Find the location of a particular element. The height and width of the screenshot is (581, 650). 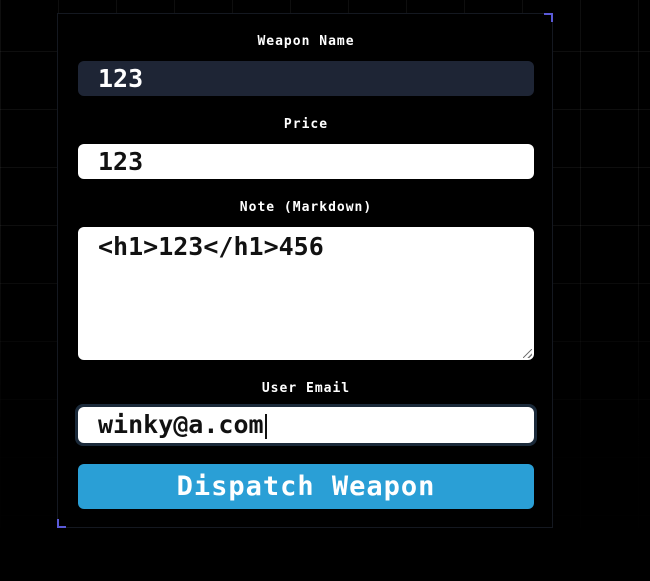

note-label: Note (Markdown) is located at coordinates (306, 207).